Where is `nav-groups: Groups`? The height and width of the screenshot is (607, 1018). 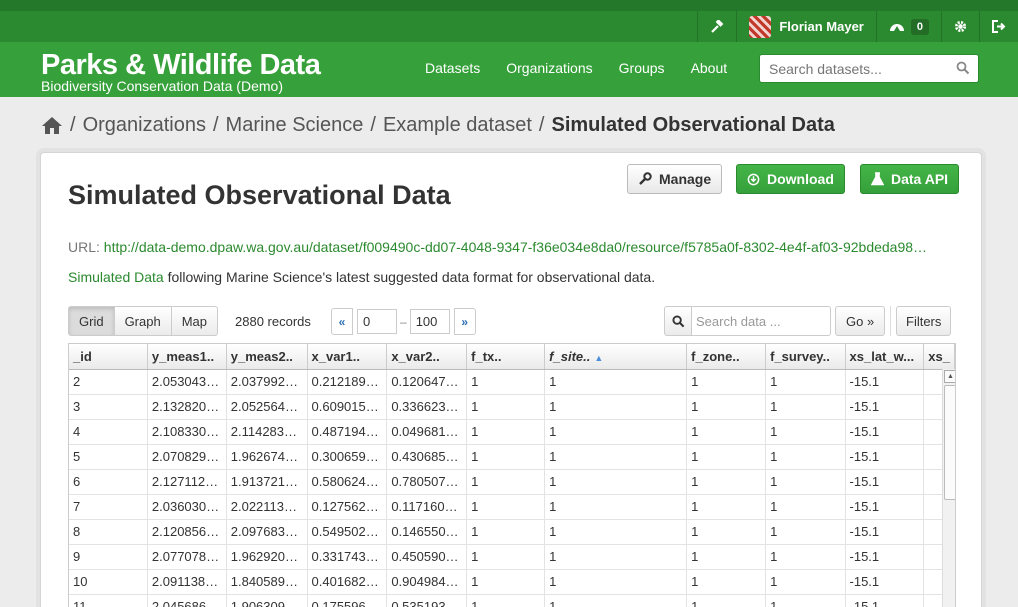 nav-groups: Groups is located at coordinates (642, 68).